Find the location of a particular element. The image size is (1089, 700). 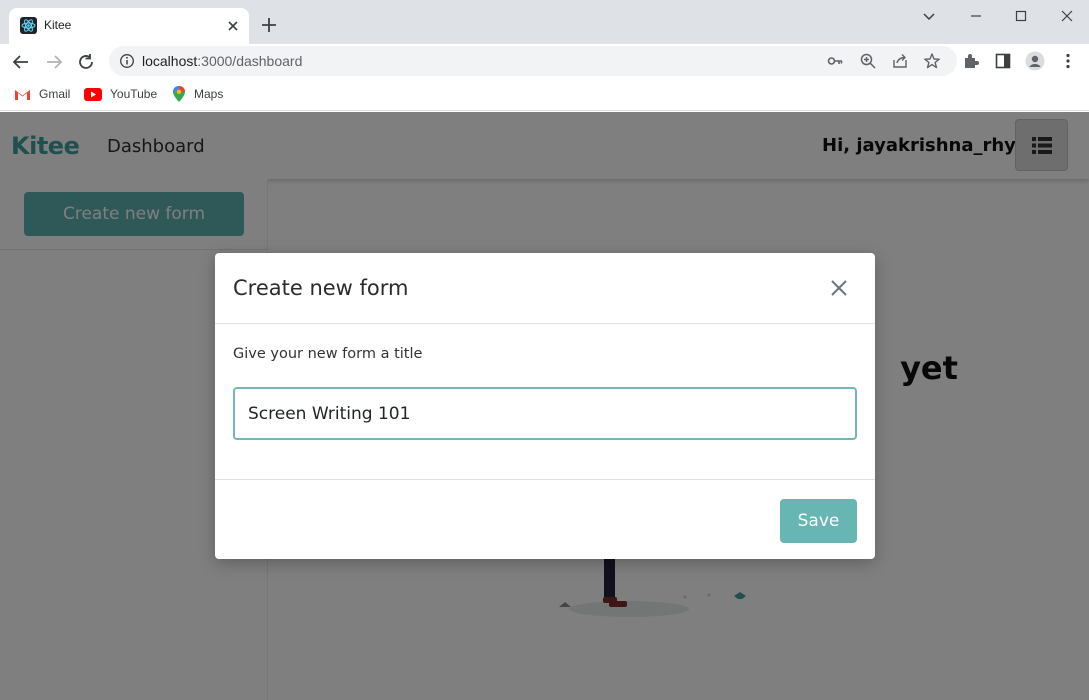

url-text: localhost:3000/dashboard is located at coordinates (222, 61).